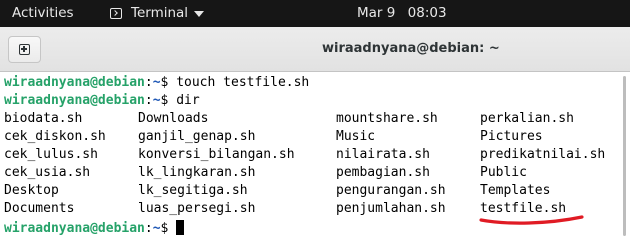 This screenshot has height=243, width=630. I want to click on text-cursor, so click(180, 227).